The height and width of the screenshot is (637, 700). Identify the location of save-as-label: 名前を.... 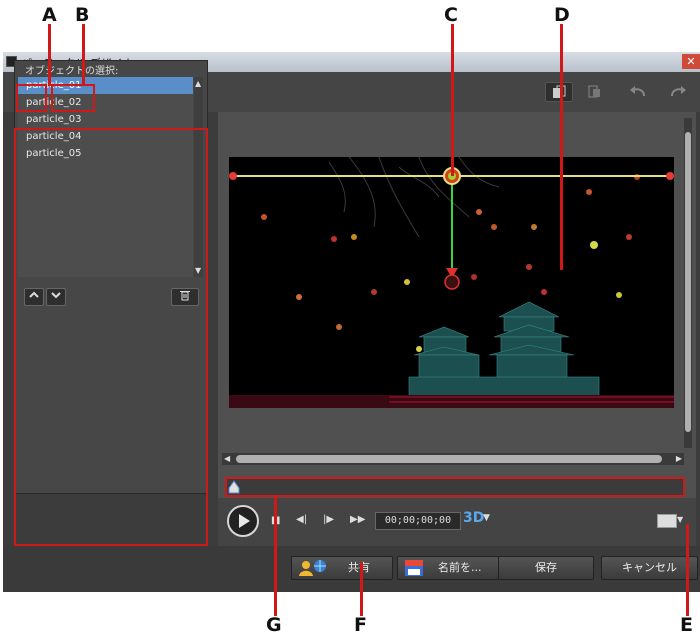
(460, 567).